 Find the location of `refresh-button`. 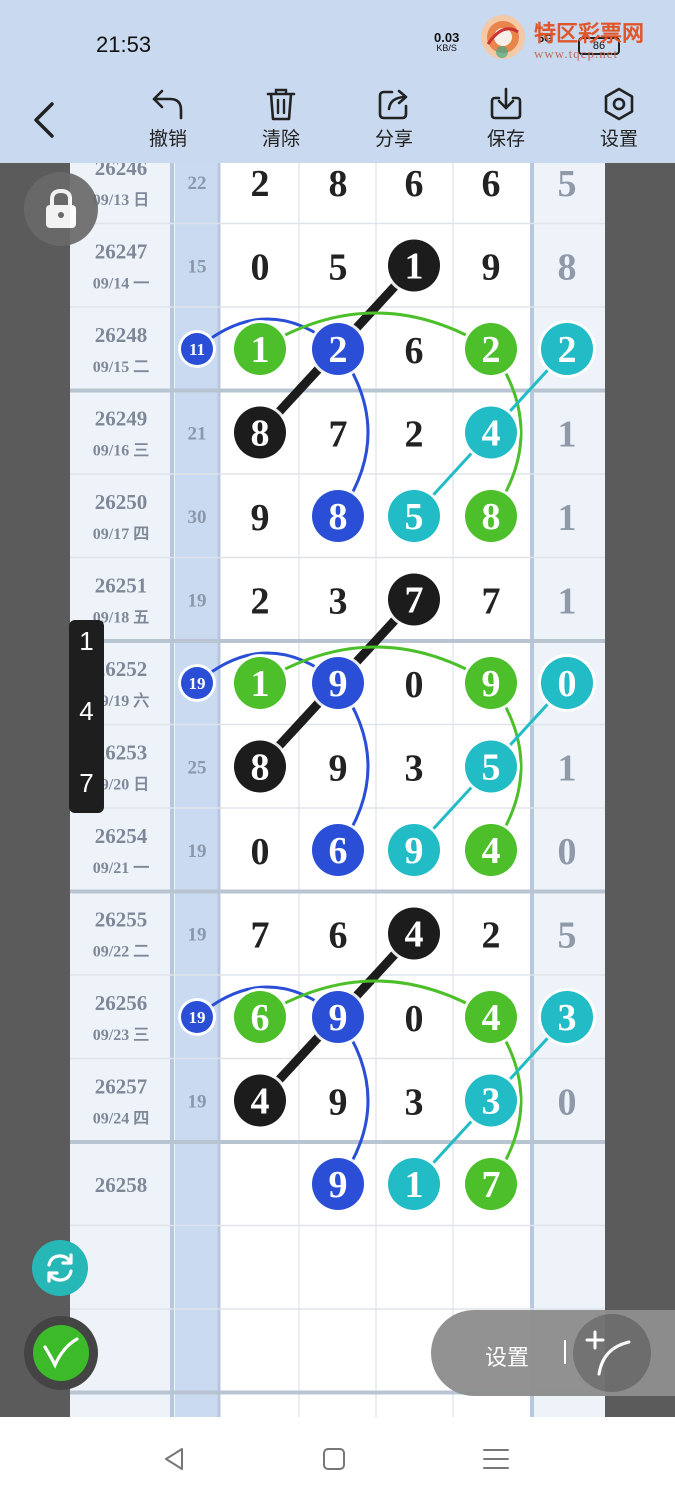

refresh-button is located at coordinates (60, 1268).